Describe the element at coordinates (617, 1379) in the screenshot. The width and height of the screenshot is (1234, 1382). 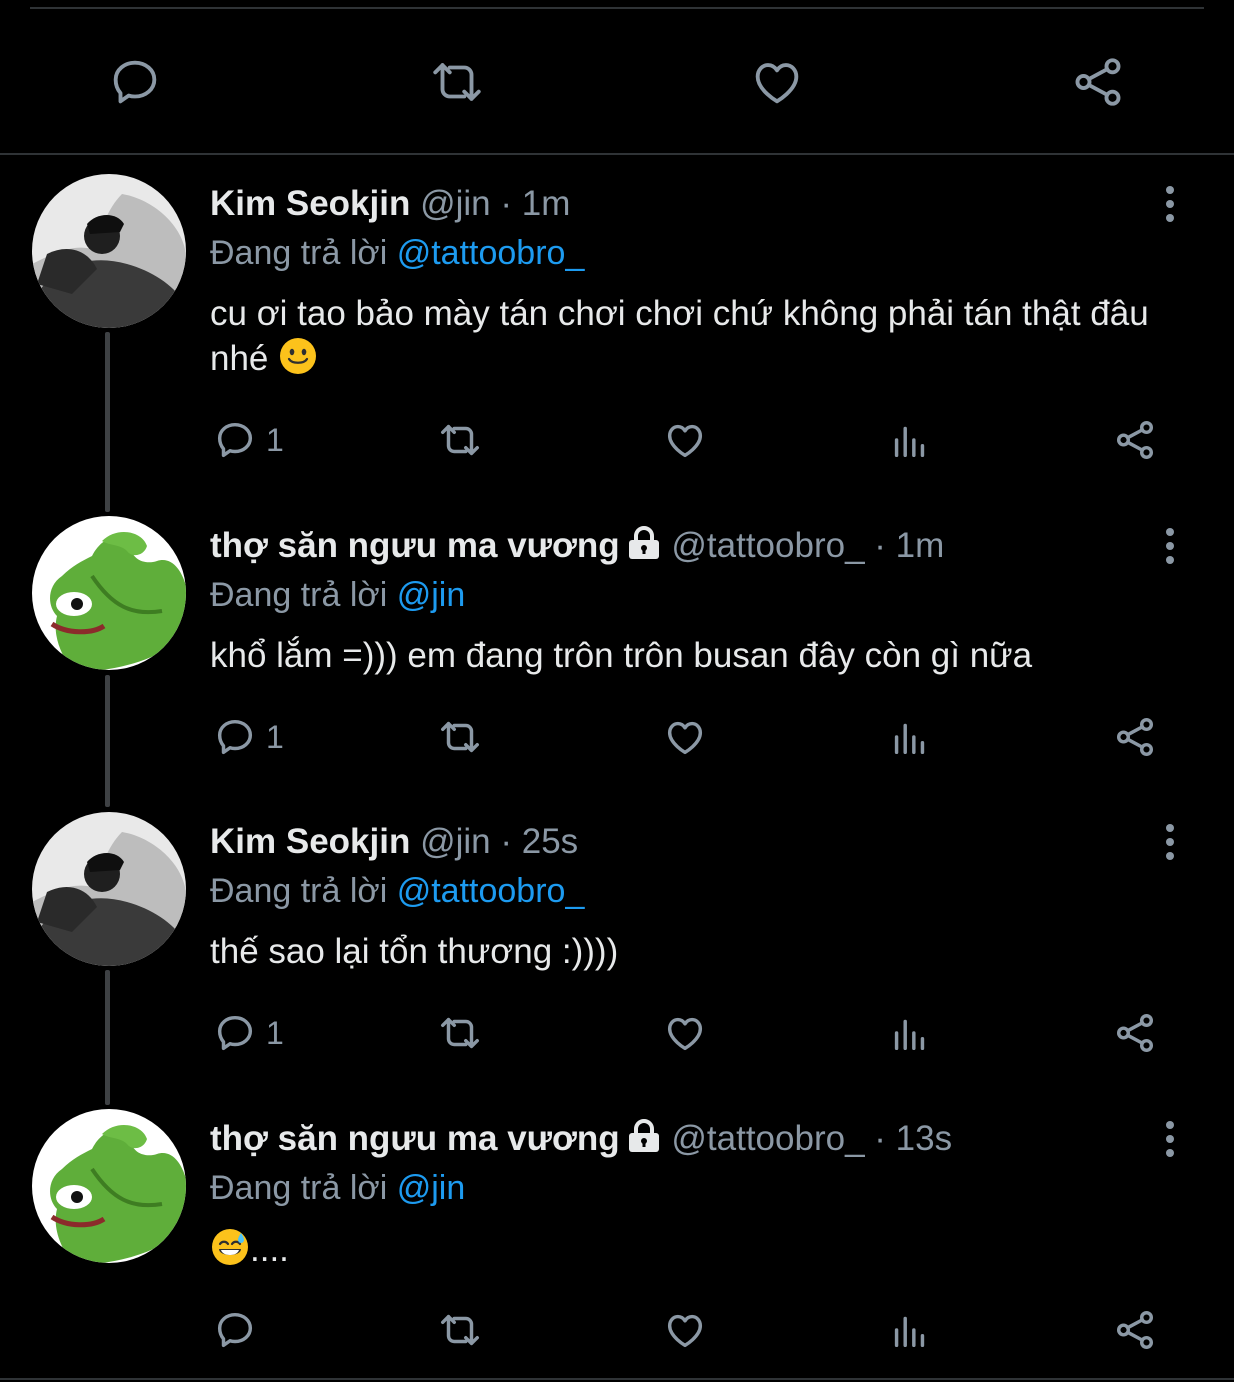
I see `bottom-divider` at that location.